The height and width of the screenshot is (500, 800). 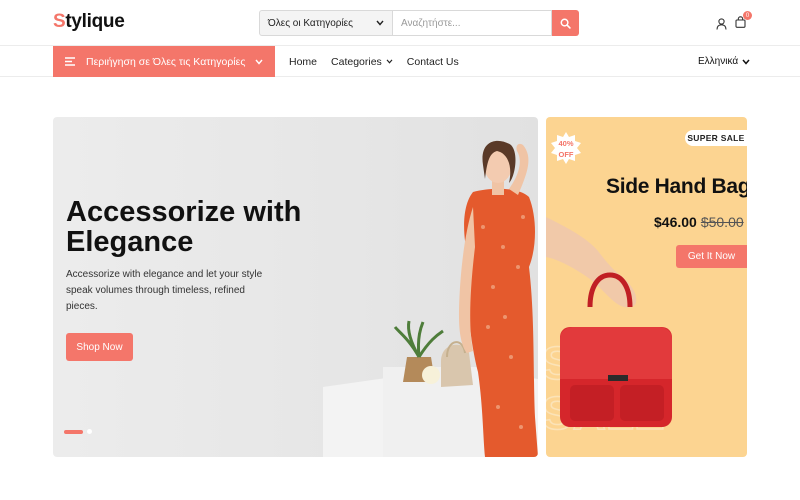 I want to click on cart-count-badge: 0, so click(x=747, y=15).